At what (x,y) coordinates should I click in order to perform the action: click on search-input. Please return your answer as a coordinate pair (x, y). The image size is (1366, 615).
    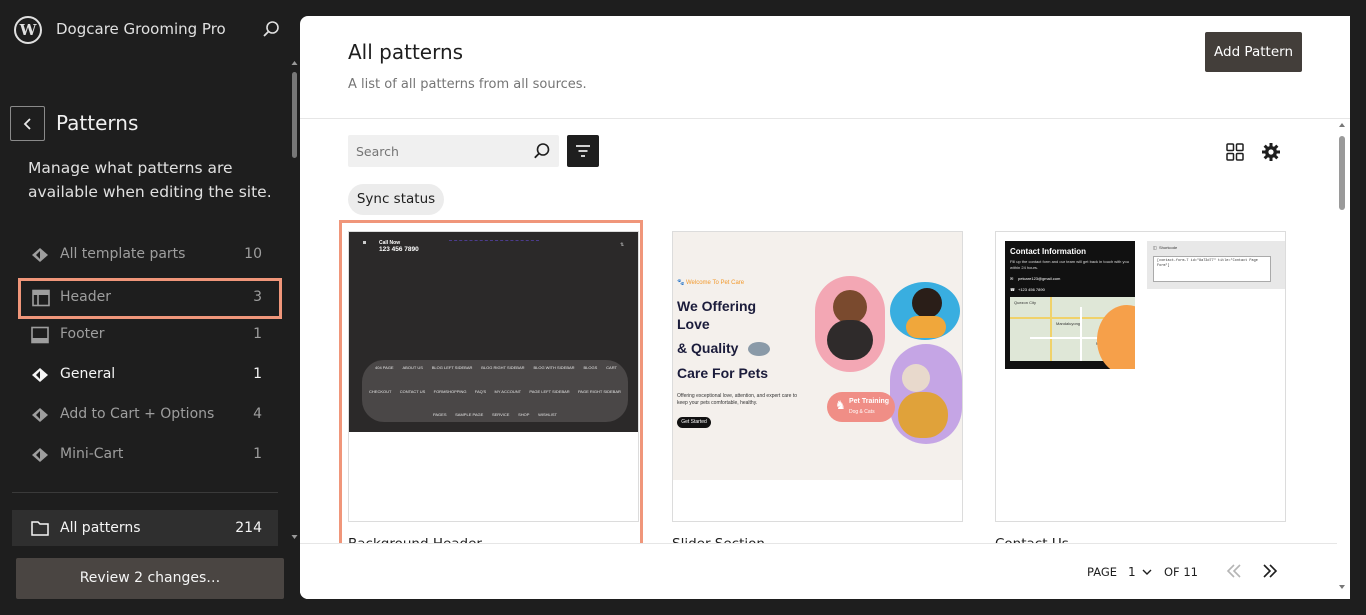
    Looking at the image, I should click on (438, 151).